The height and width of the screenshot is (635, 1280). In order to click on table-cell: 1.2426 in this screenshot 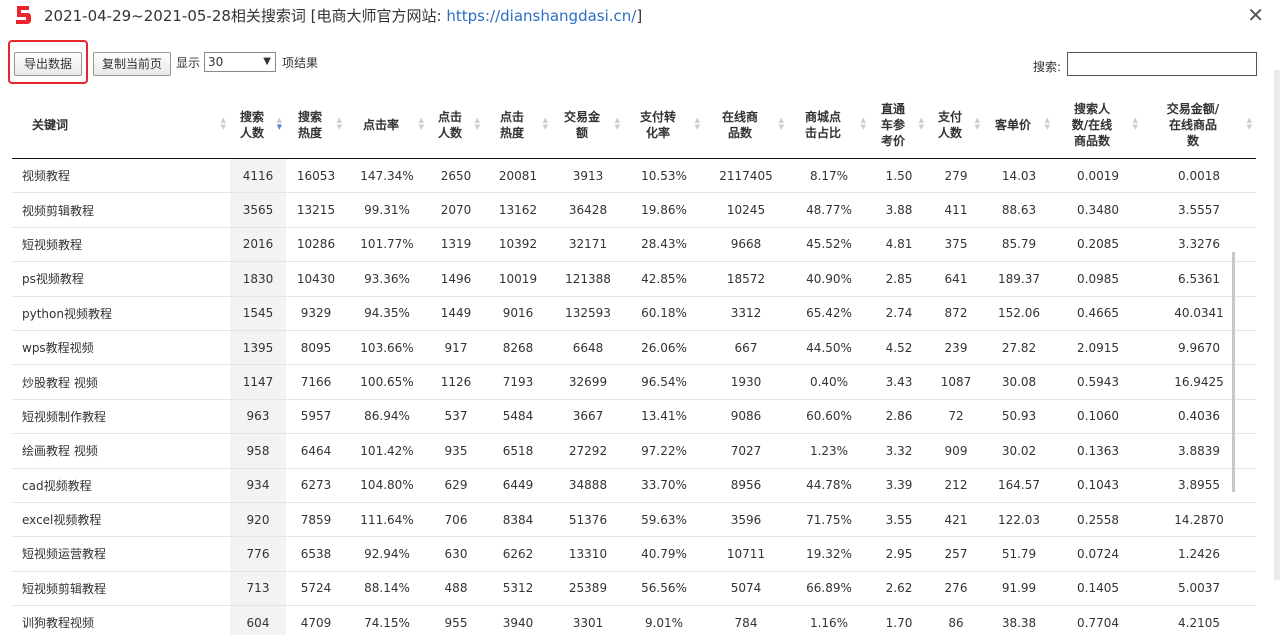, I will do `click(1199, 554)`.